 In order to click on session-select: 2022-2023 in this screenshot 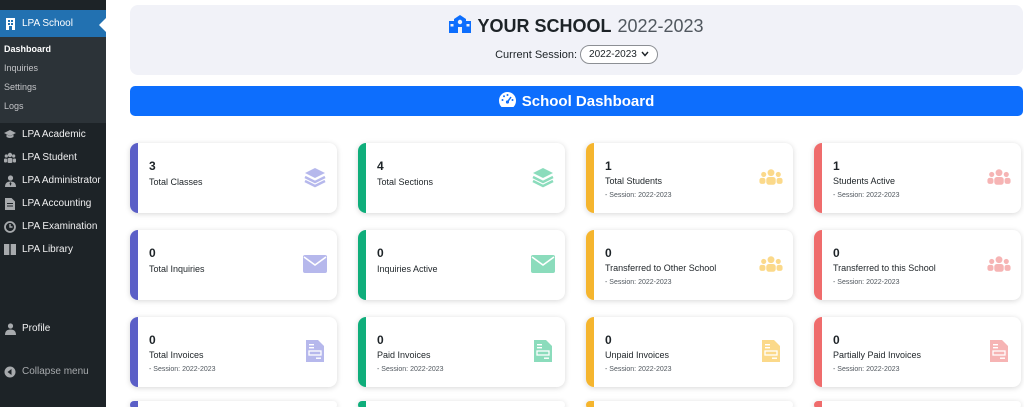, I will do `click(619, 54)`.